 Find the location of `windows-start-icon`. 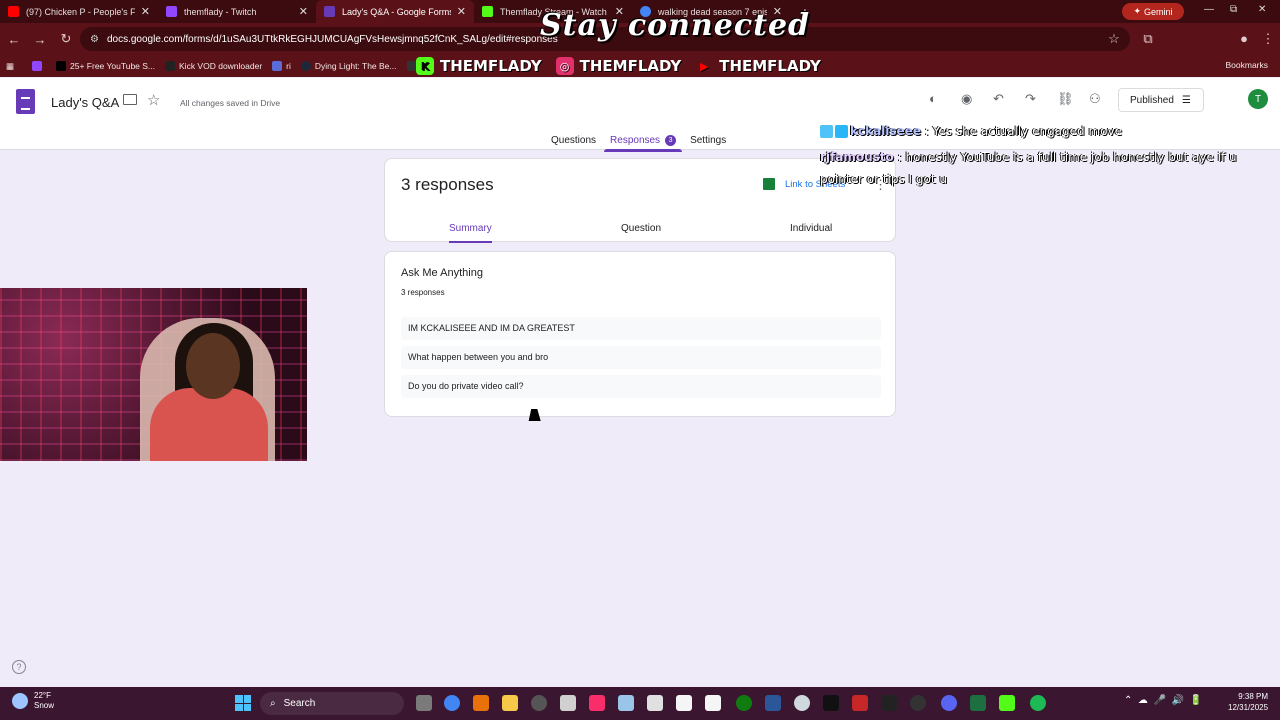

windows-start-icon is located at coordinates (243, 703).